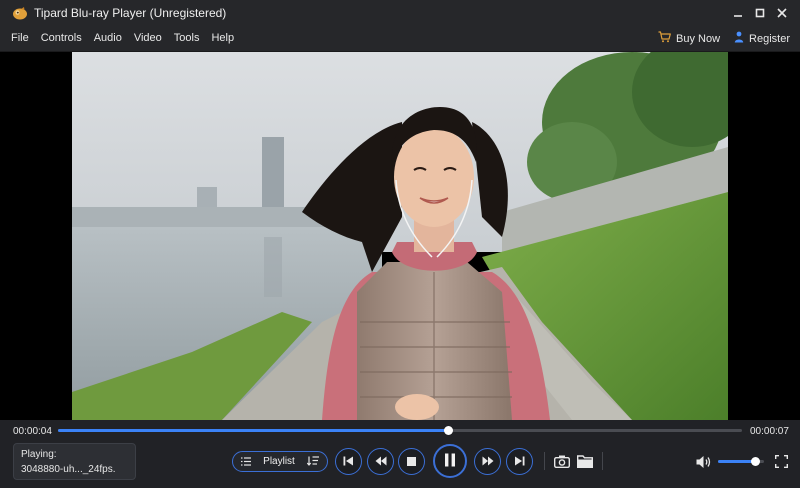  Describe the element at coordinates (74, 461) in the screenshot. I see `now-playing-box: Playing: 3048880-uh..._24fps.` at that location.